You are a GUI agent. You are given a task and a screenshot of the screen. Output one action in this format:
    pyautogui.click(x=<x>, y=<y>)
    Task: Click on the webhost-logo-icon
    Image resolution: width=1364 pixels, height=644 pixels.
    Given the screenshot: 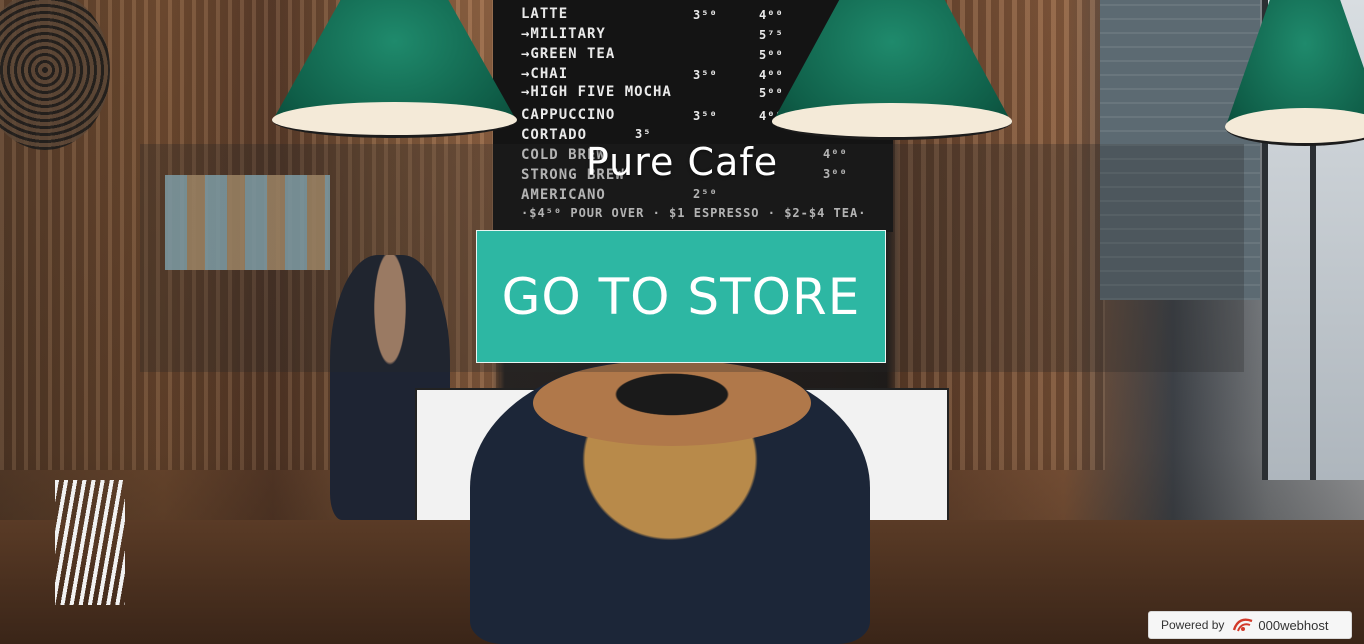 What is the action you would take?
    pyautogui.click(x=1243, y=625)
    